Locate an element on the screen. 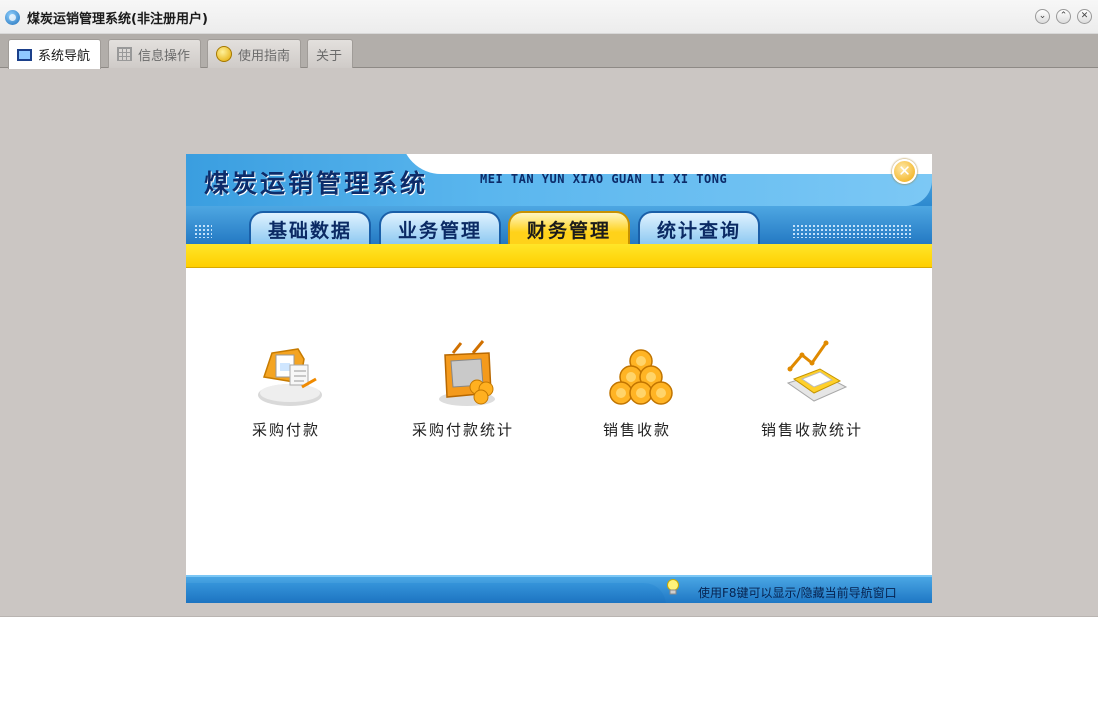 This screenshot has height=723, width=1098. tab-system-navigation: 系统导航 is located at coordinates (55, 54).